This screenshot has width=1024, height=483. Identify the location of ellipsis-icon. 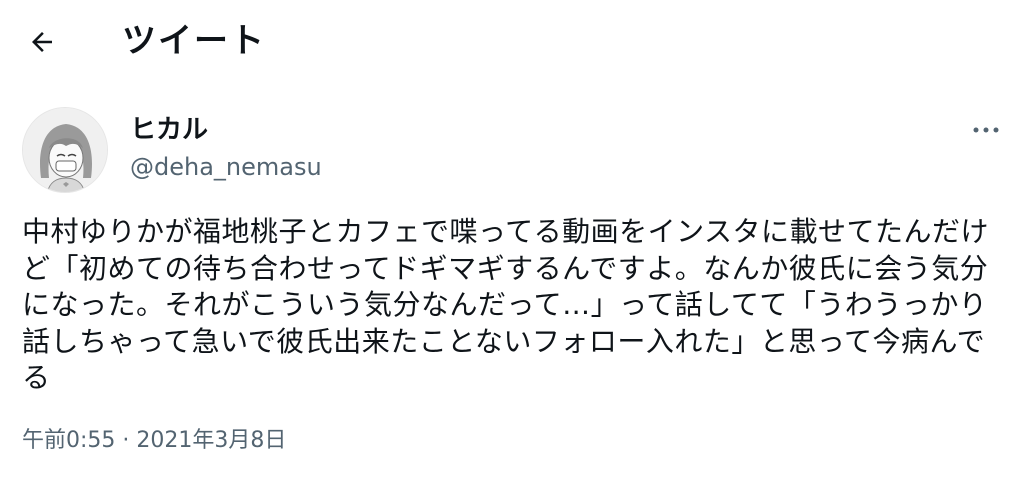
(986, 130).